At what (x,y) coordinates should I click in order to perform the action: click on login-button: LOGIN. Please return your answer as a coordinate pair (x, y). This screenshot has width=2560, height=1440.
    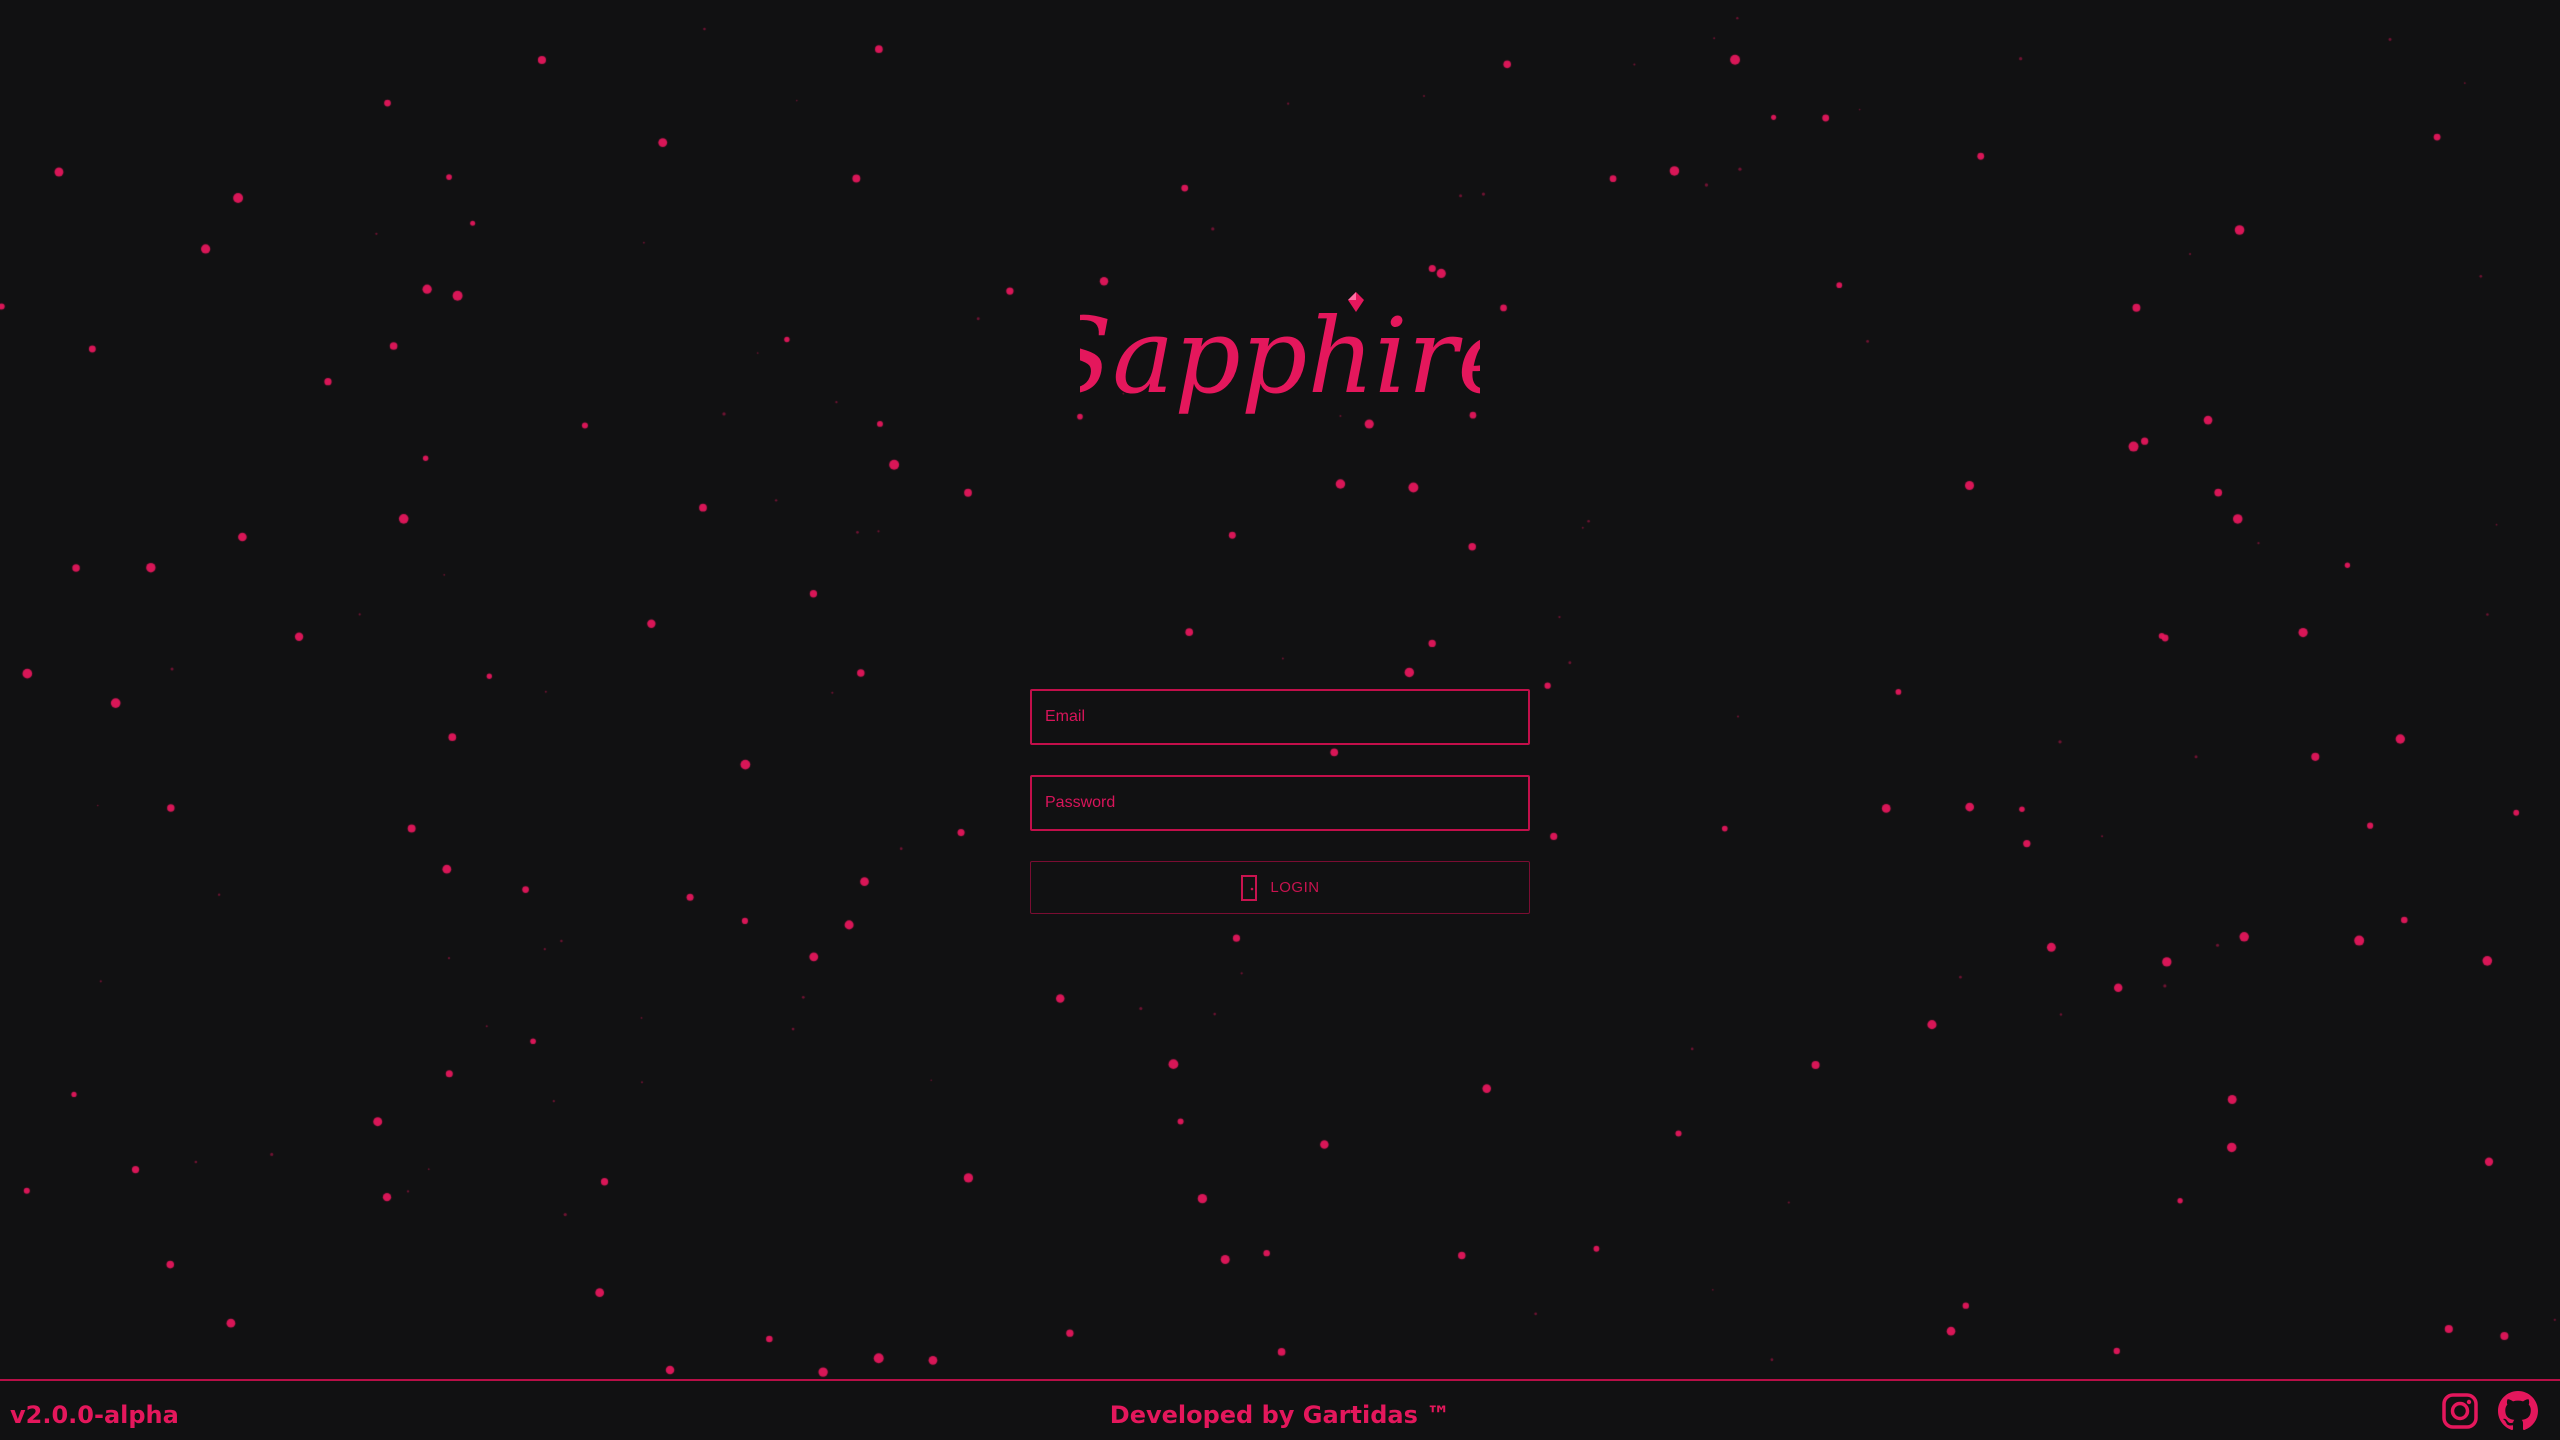
    Looking at the image, I should click on (1280, 887).